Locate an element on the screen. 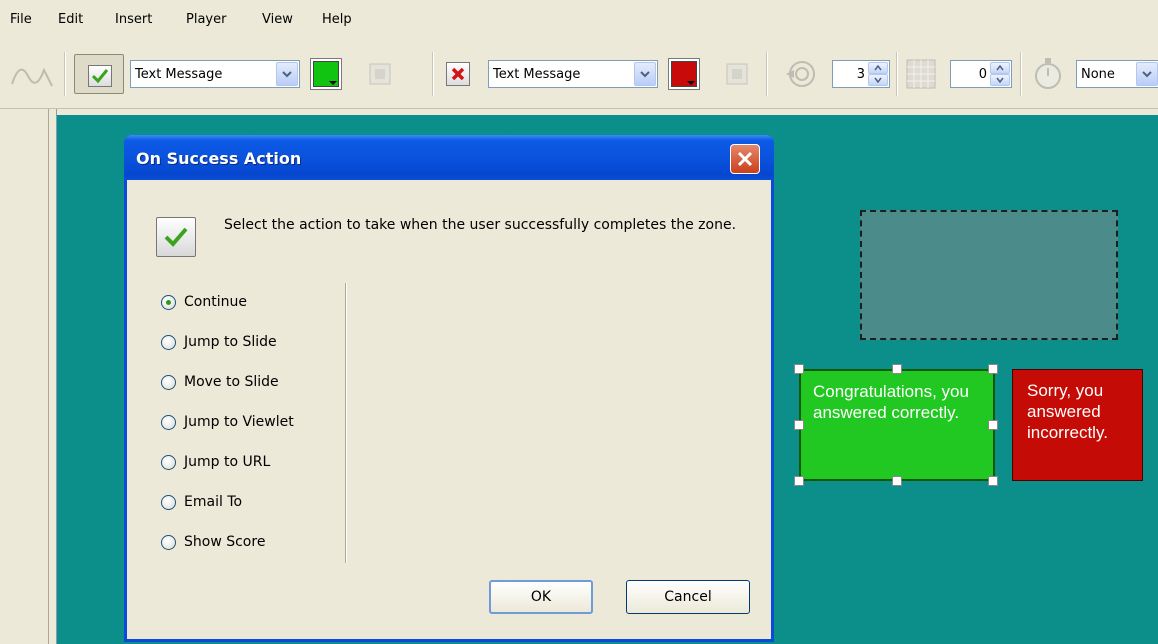 This screenshot has width=1158, height=644. cancel-button: Cancel is located at coordinates (688, 597).